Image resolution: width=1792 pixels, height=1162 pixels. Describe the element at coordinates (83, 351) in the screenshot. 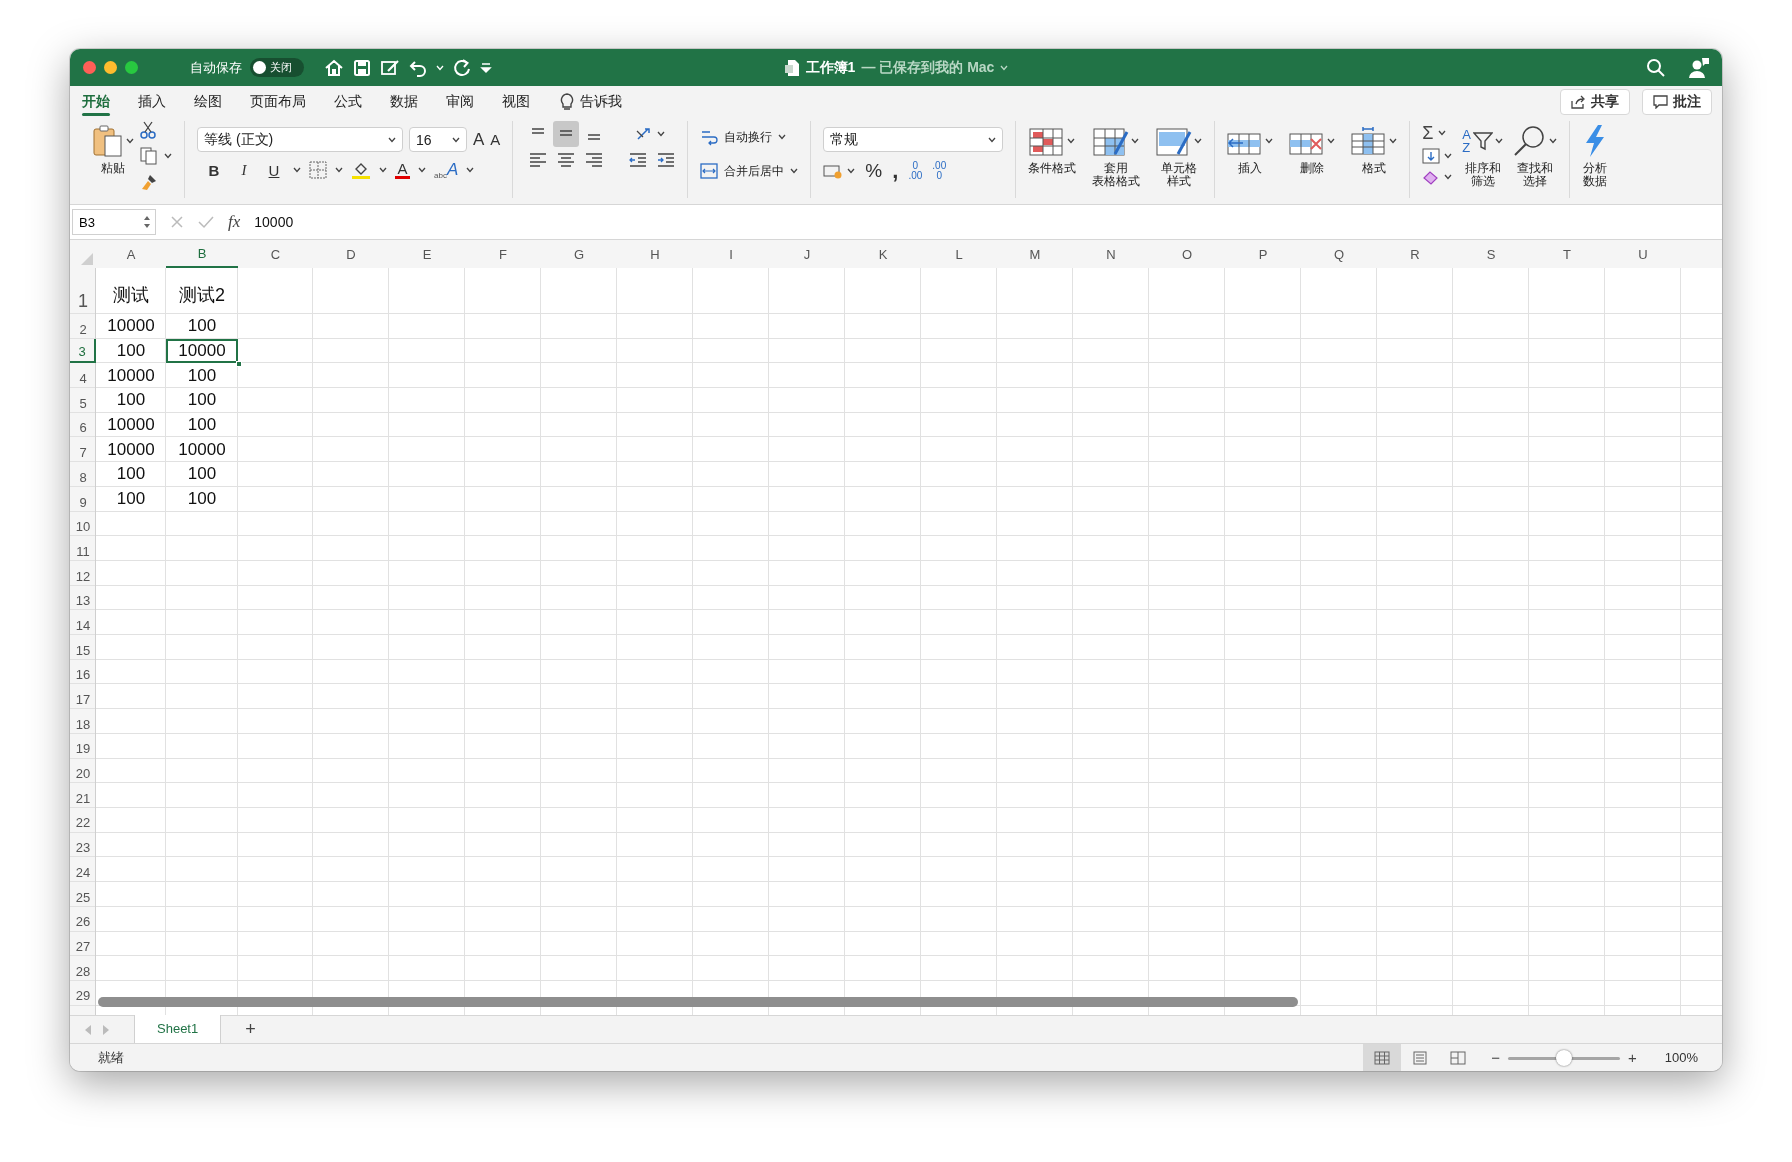

I see `row-header: 3` at that location.